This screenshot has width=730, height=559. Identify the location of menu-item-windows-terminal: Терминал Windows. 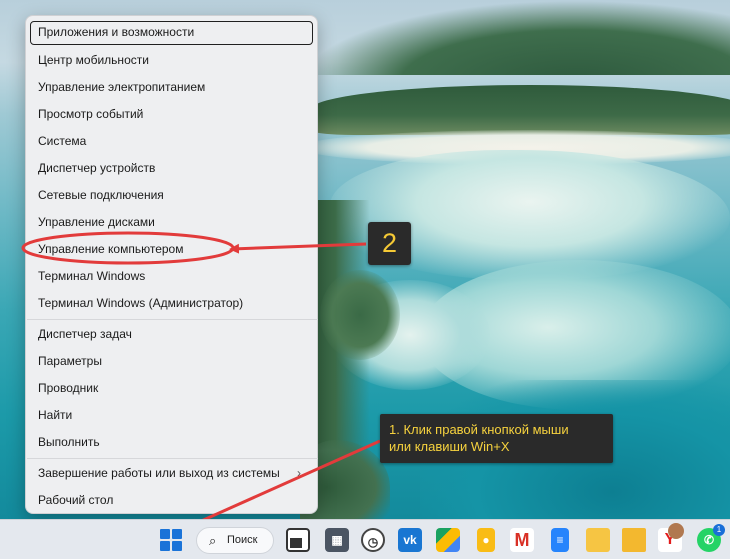
(171, 276).